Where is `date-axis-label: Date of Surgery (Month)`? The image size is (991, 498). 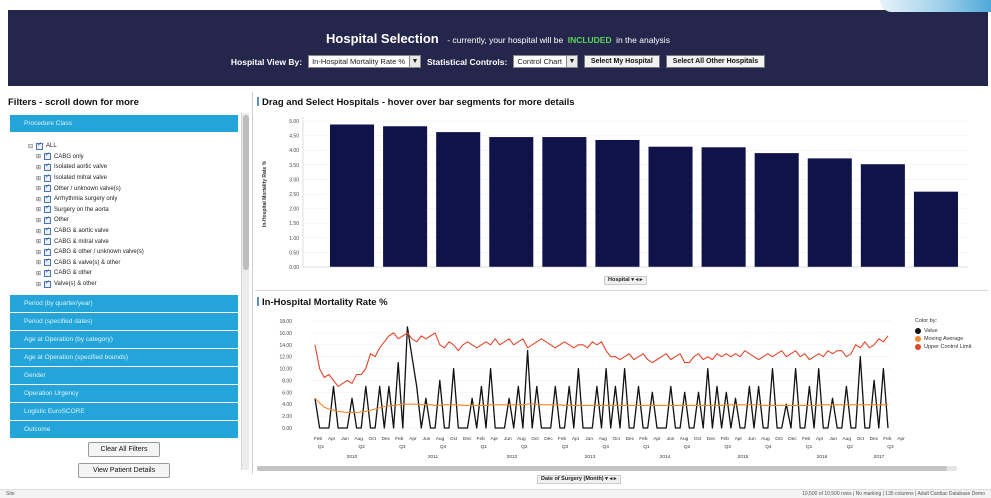
date-axis-label: Date of Surgery (Month) is located at coordinates (572, 479).